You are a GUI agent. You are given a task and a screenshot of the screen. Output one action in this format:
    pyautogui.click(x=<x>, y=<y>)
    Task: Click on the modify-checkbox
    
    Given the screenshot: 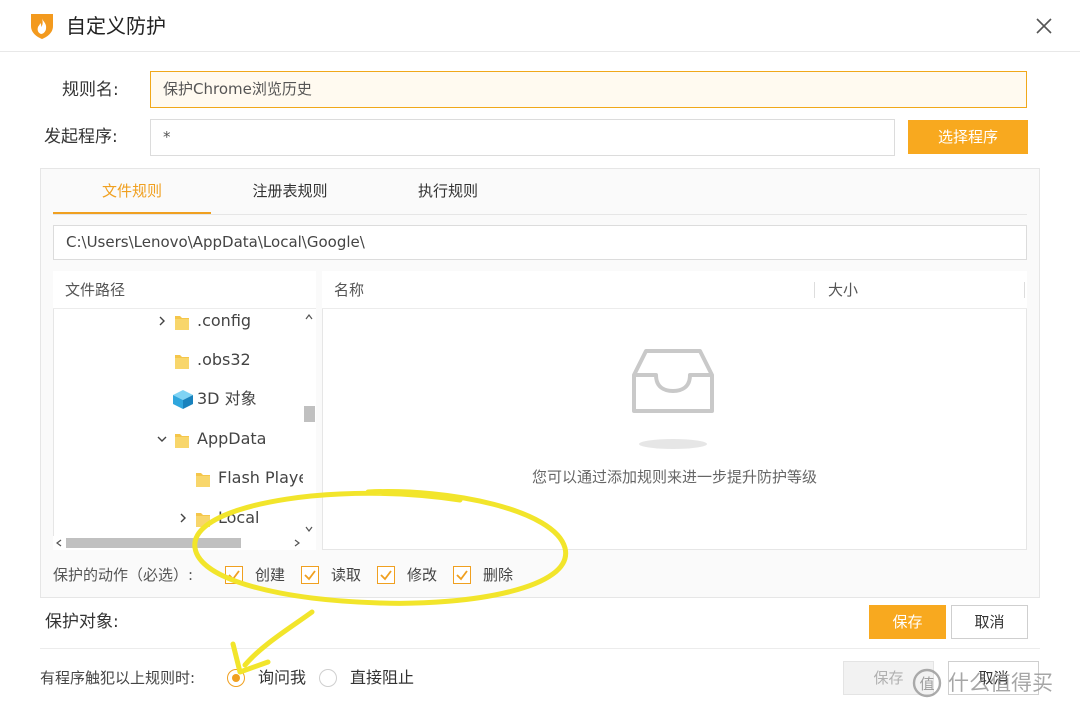 What is the action you would take?
    pyautogui.click(x=386, y=575)
    